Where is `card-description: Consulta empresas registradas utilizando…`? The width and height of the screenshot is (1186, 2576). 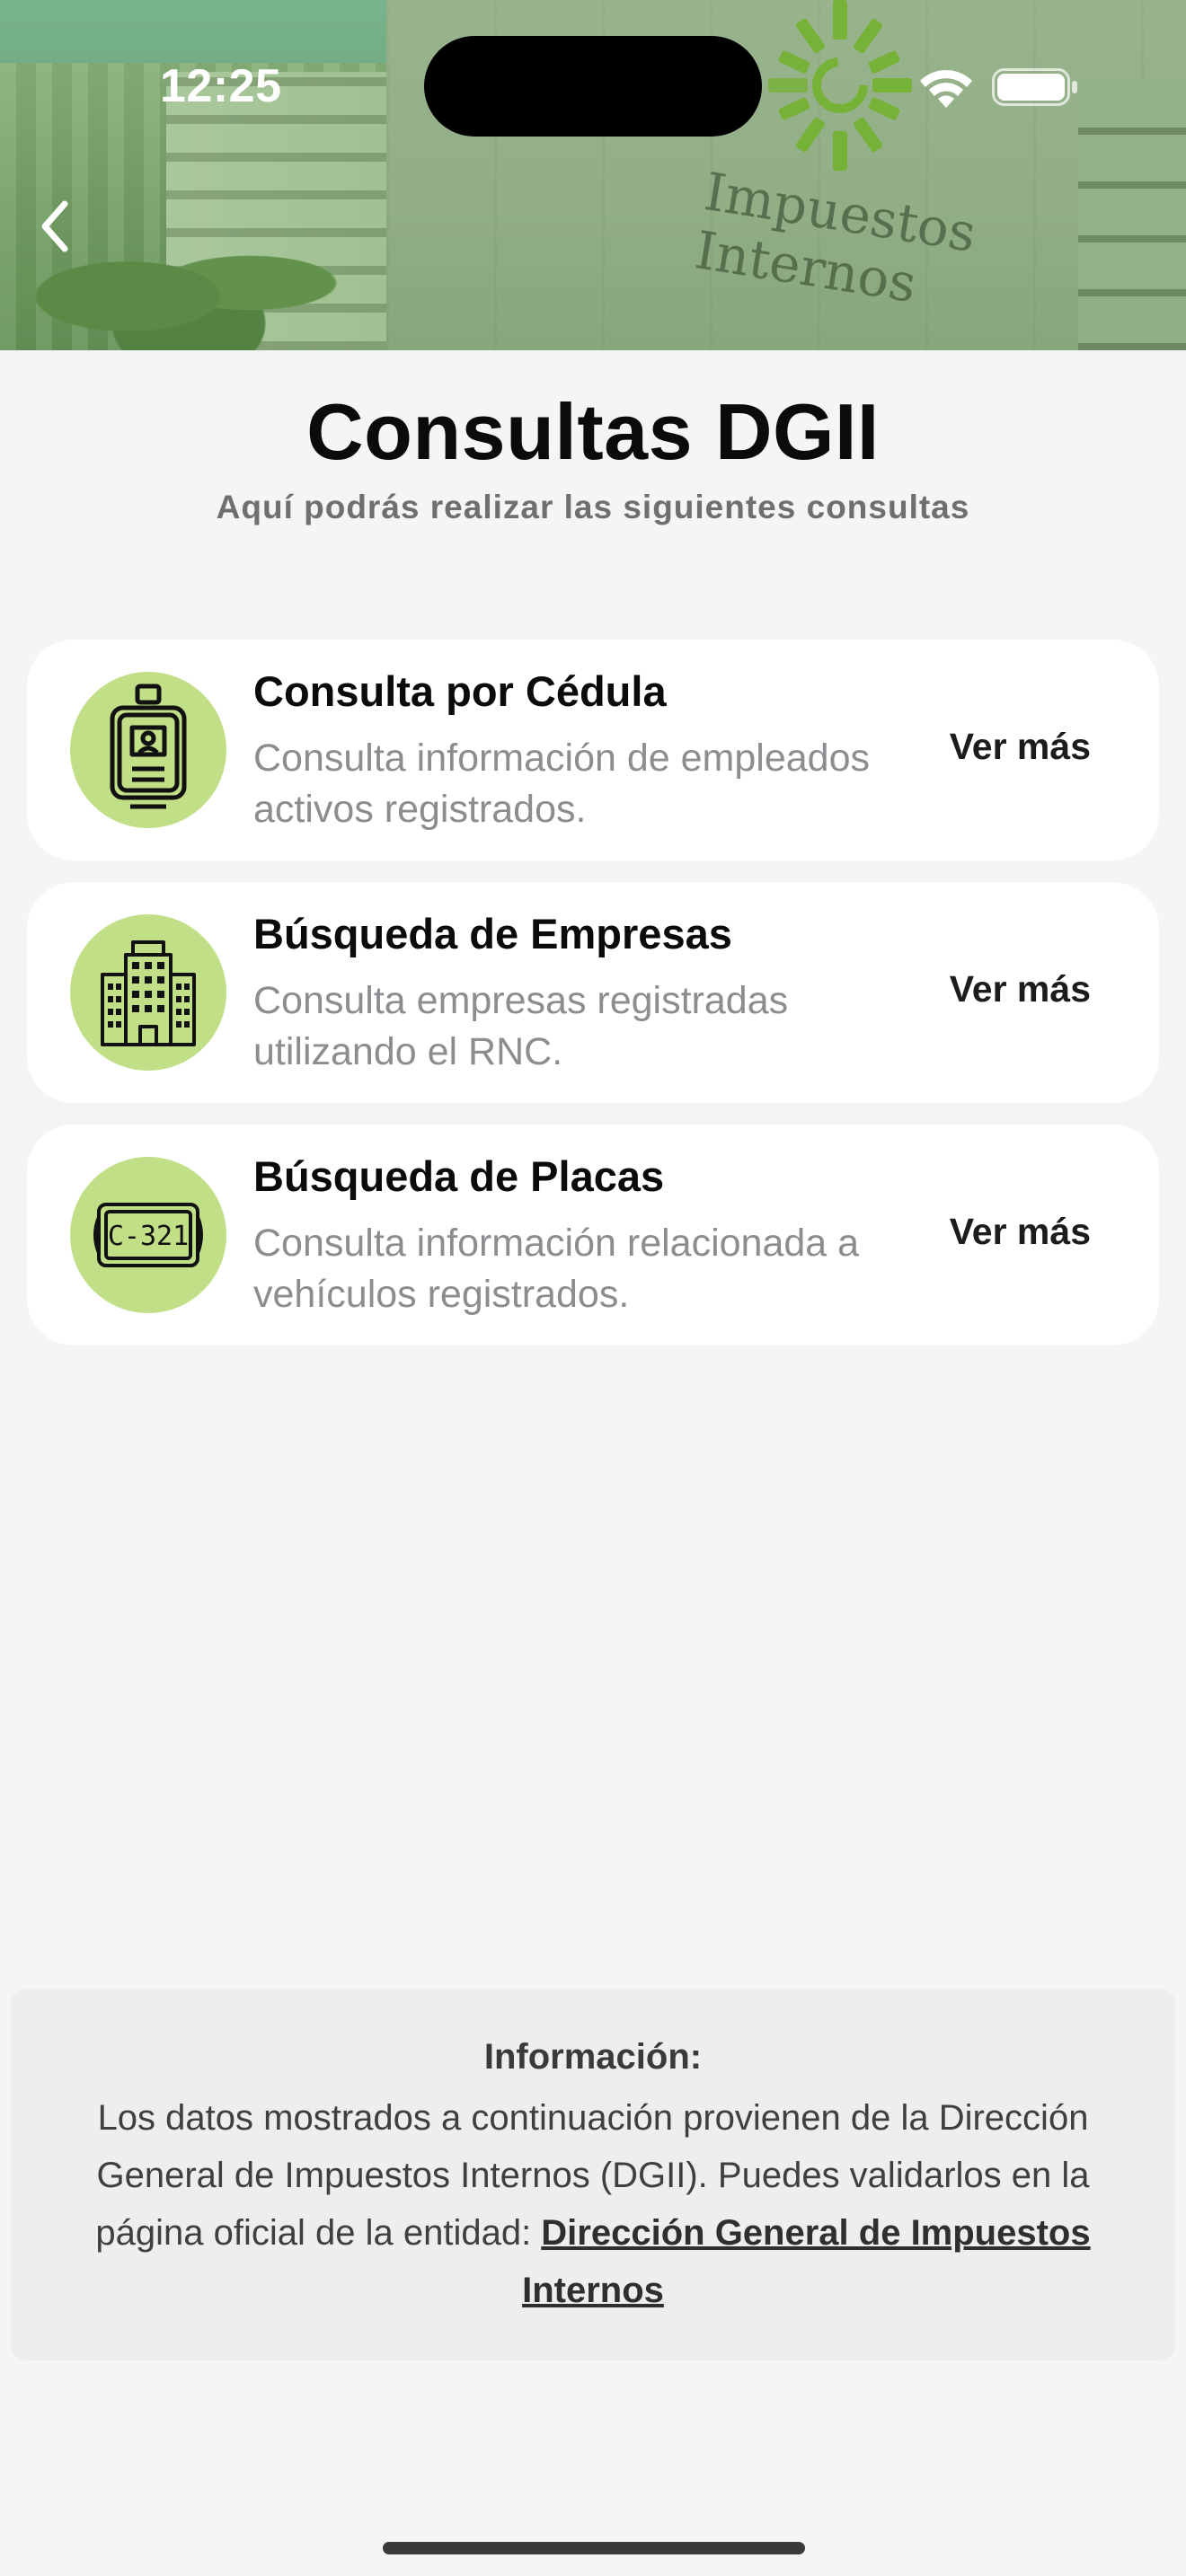
card-description: Consulta empresas registradas utilizando… is located at coordinates (521, 1026).